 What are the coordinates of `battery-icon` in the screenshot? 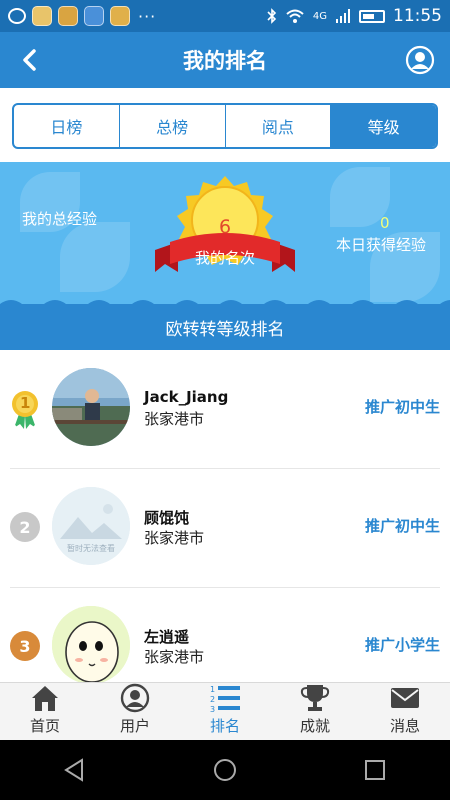 It's located at (372, 16).